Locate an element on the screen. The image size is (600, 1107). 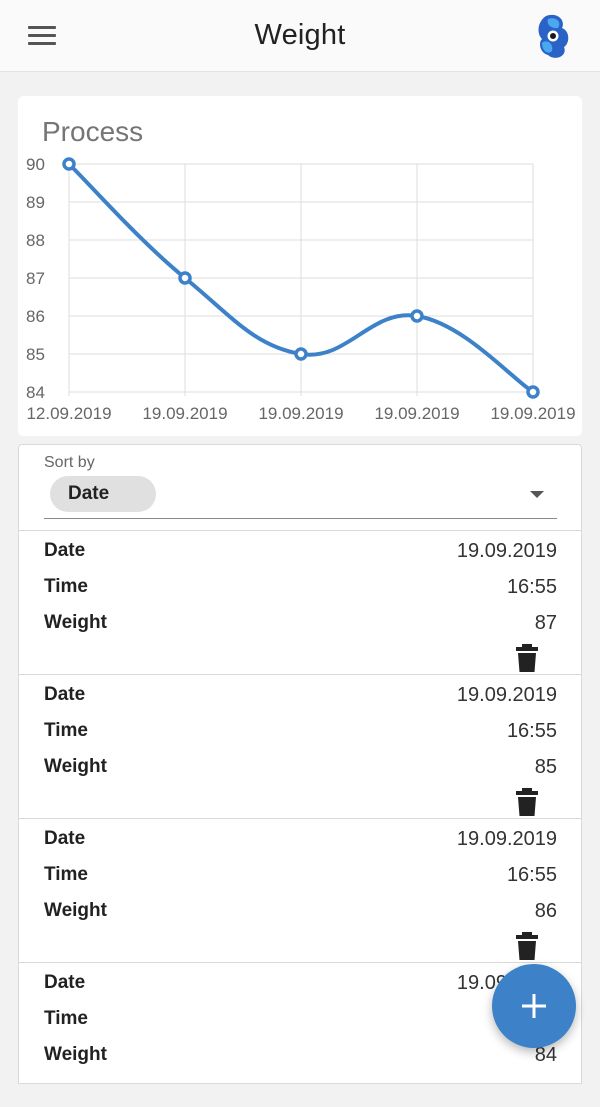
list-item: Date 19.09.2019 Time 16:55 Weight 85 is located at coordinates (300, 747).